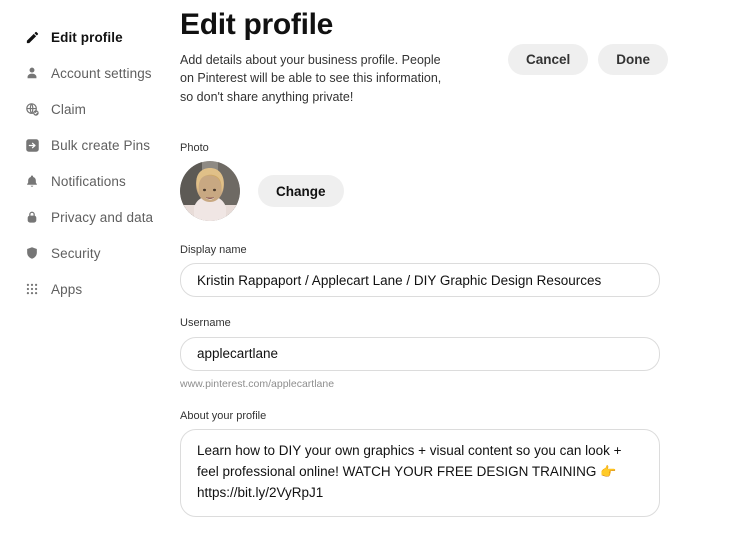 This screenshot has height=536, width=730. What do you see at coordinates (205, 323) in the screenshot?
I see `username-label: Username` at bounding box center [205, 323].